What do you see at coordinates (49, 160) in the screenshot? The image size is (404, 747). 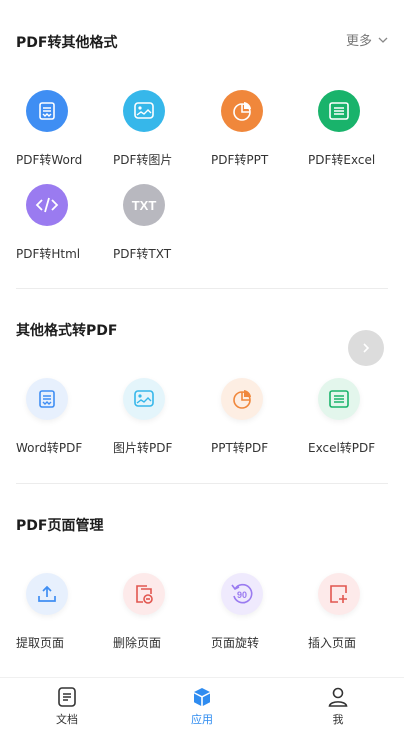 I see `tool-label: PDF转Word` at bounding box center [49, 160].